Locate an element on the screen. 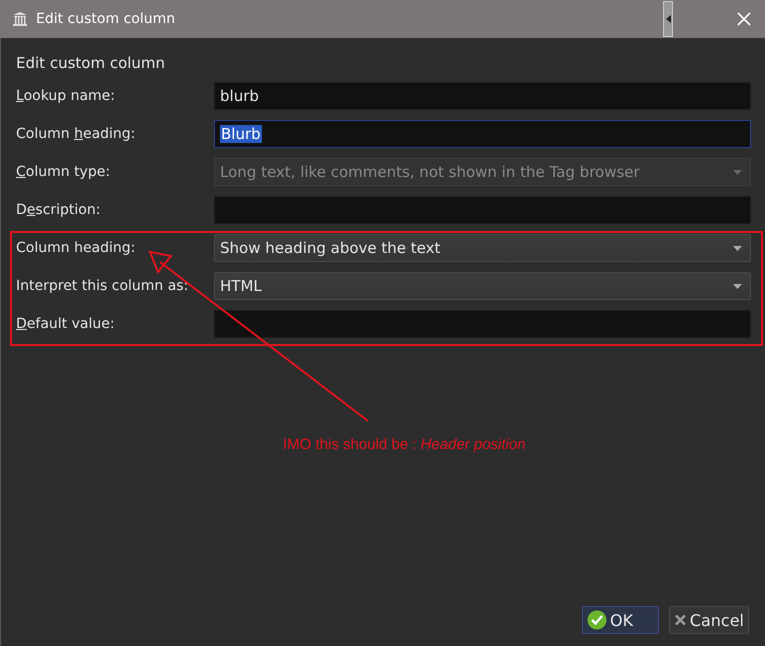 The width and height of the screenshot is (765, 646). form-heading: Edit custom column is located at coordinates (91, 63).